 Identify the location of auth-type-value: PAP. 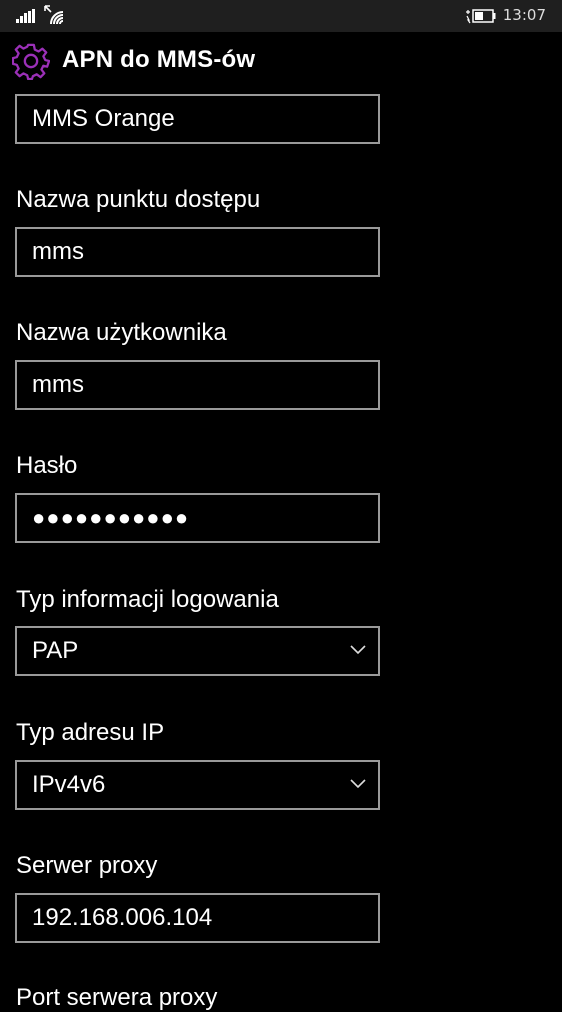
(55, 650).